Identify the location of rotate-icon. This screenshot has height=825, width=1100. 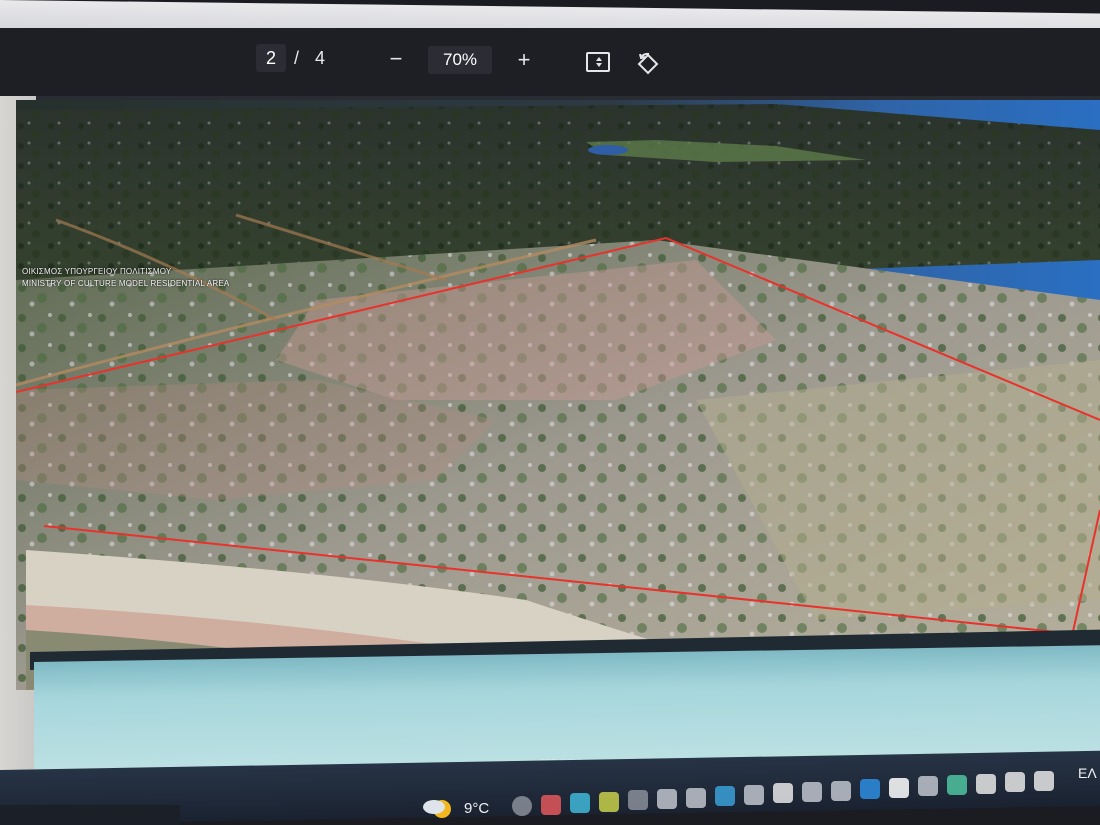
(648, 64).